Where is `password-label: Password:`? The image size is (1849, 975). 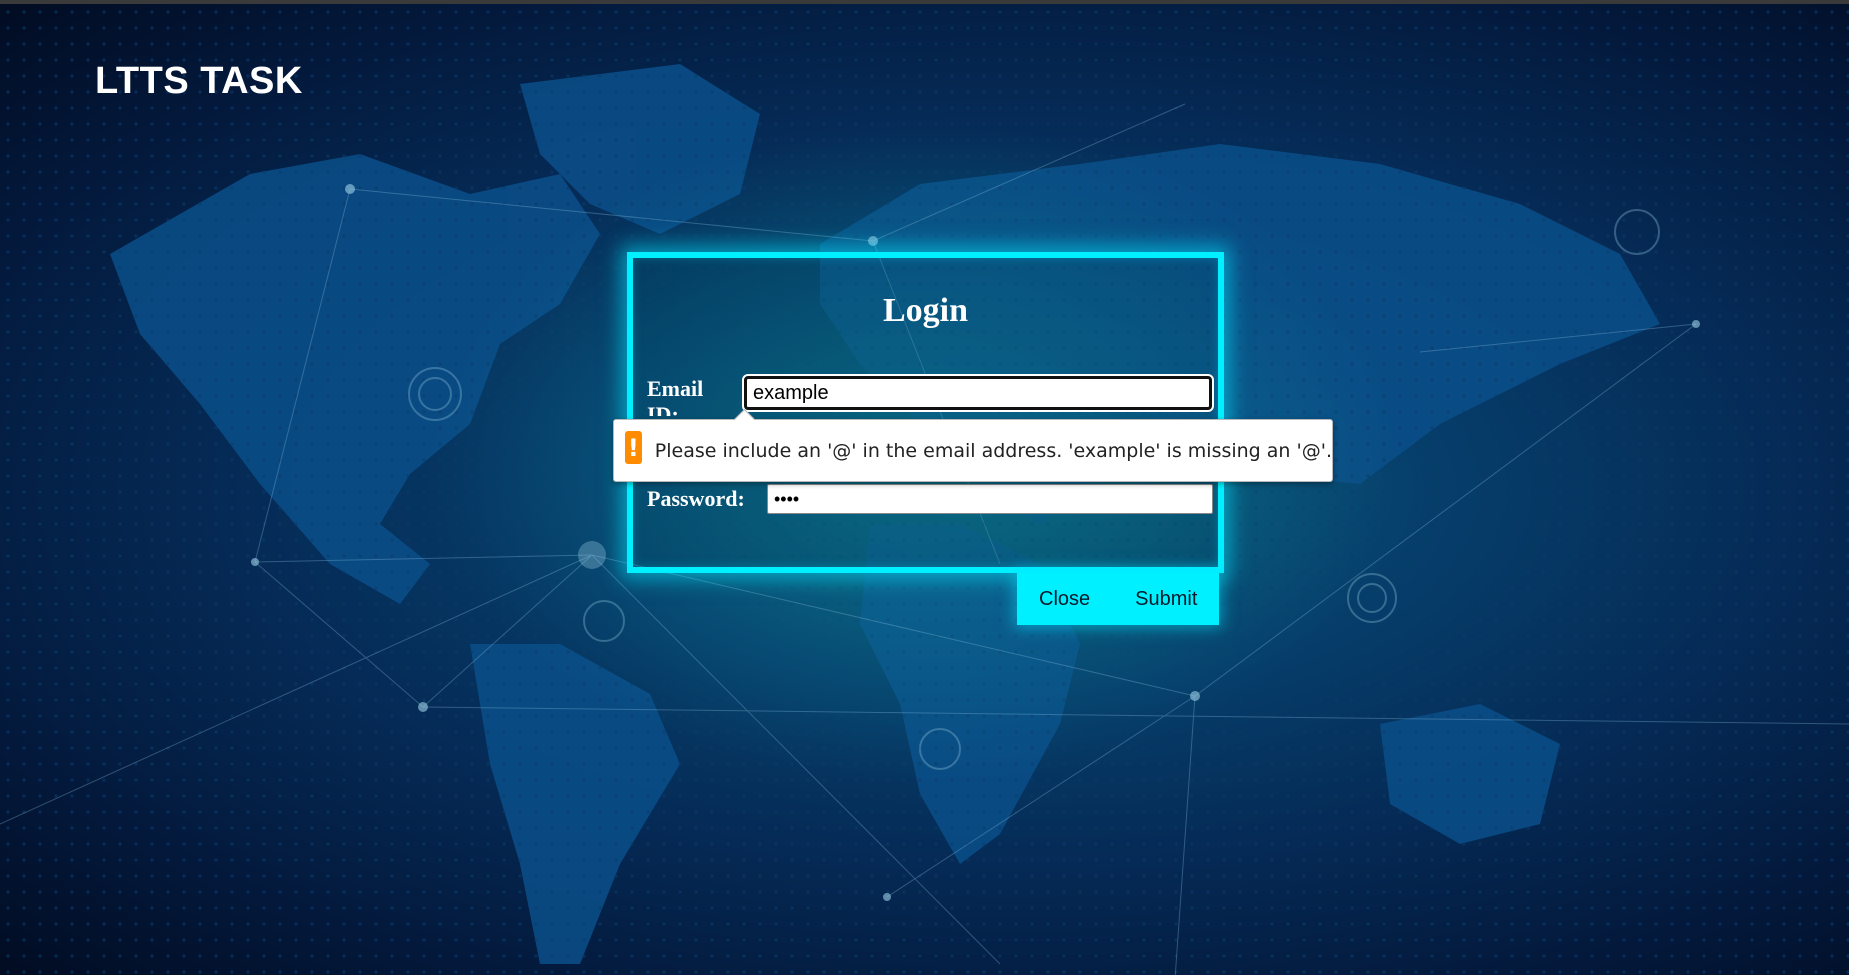 password-label: Password: is located at coordinates (696, 498).